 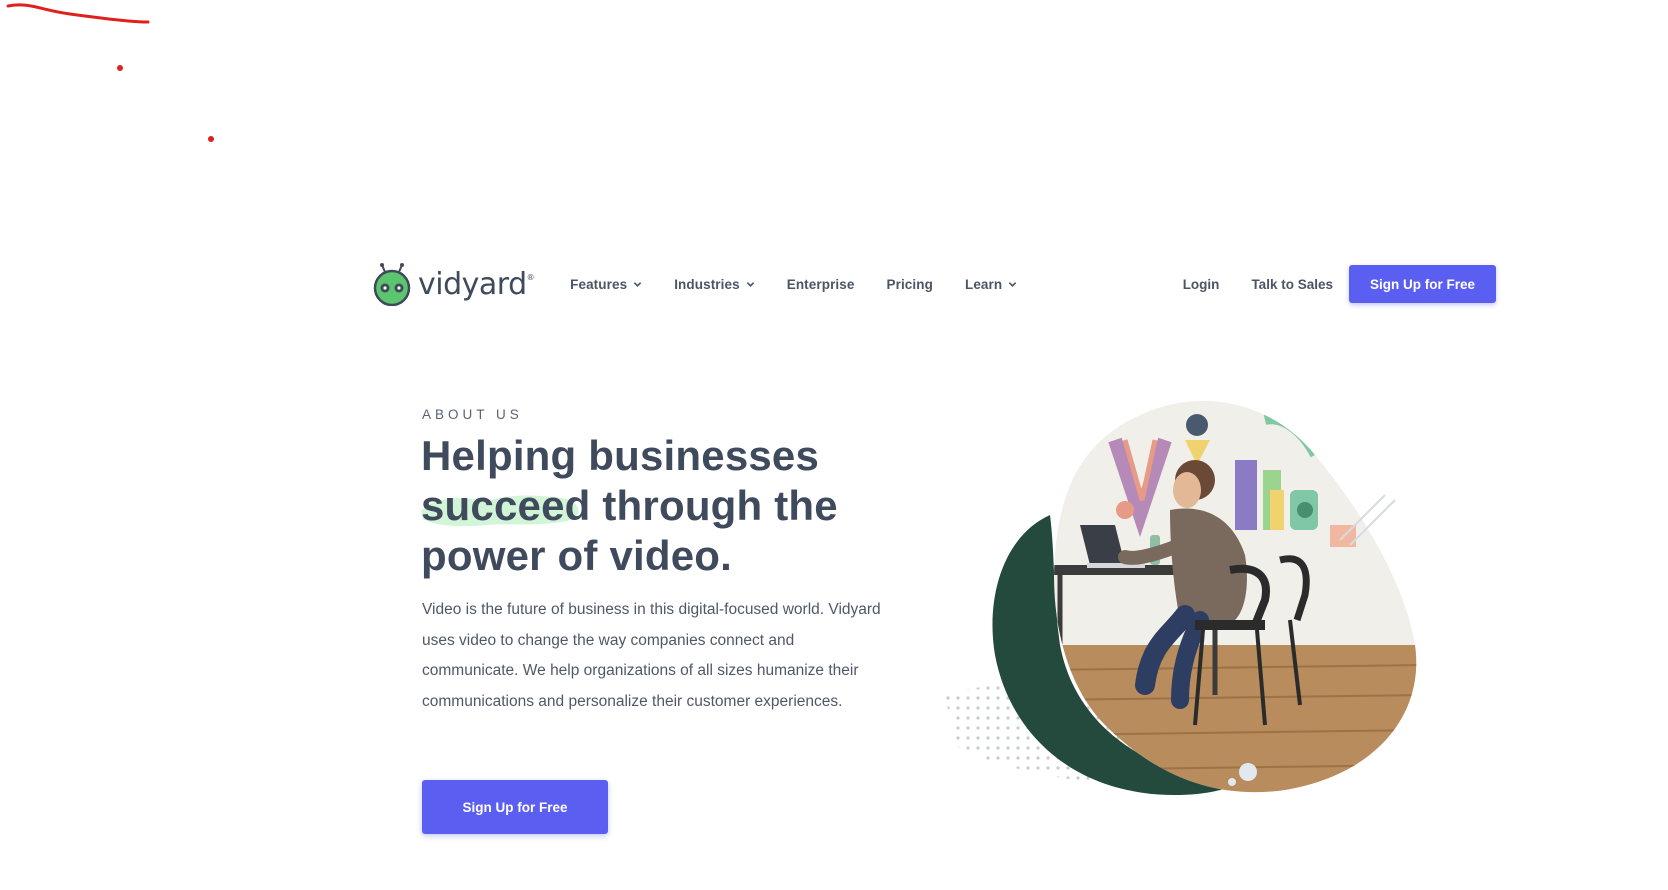 I want to click on menu-features: Features, so click(x=606, y=284).